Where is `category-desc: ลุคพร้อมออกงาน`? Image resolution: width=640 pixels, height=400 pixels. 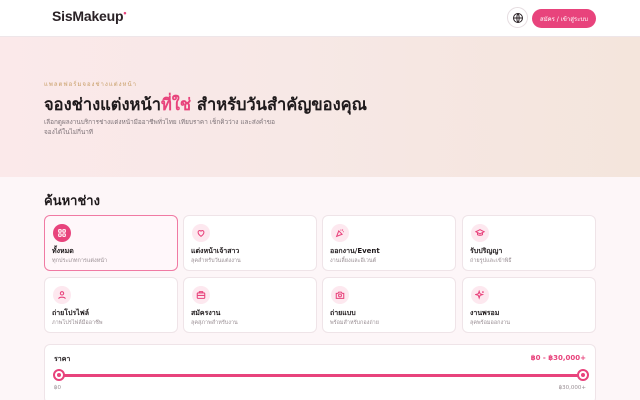
category-desc: ลุคพร้อมออกงาน is located at coordinates (490, 323).